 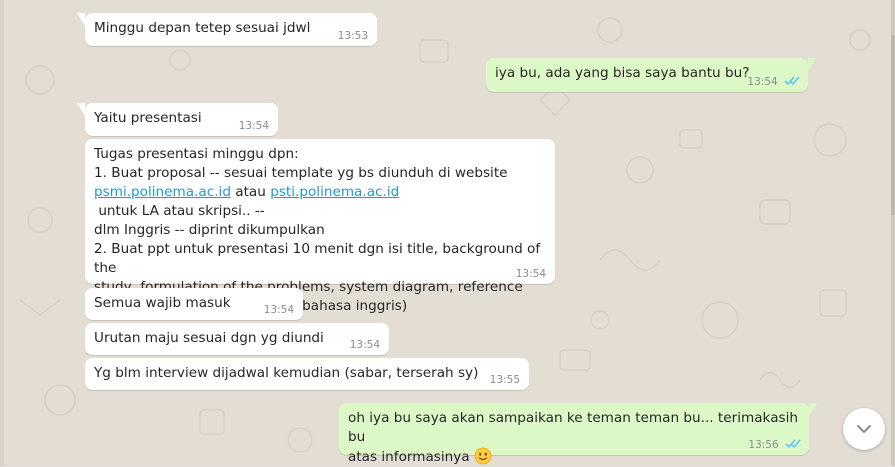 I want to click on scrollbar-thumb, so click(x=893, y=125).